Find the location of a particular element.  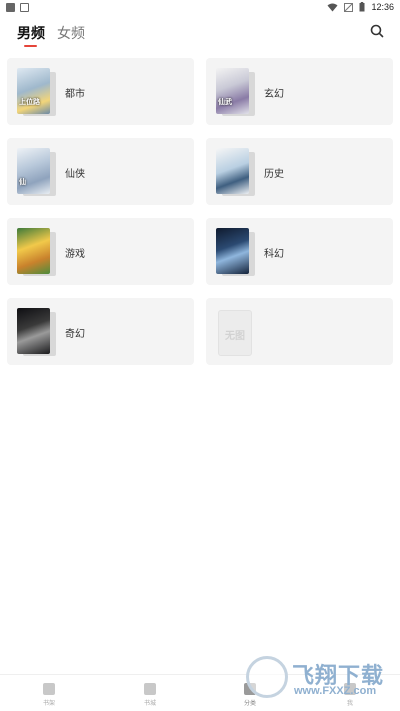

category-card-xuanhuan: 仙武 玄幻 is located at coordinates (299, 91).